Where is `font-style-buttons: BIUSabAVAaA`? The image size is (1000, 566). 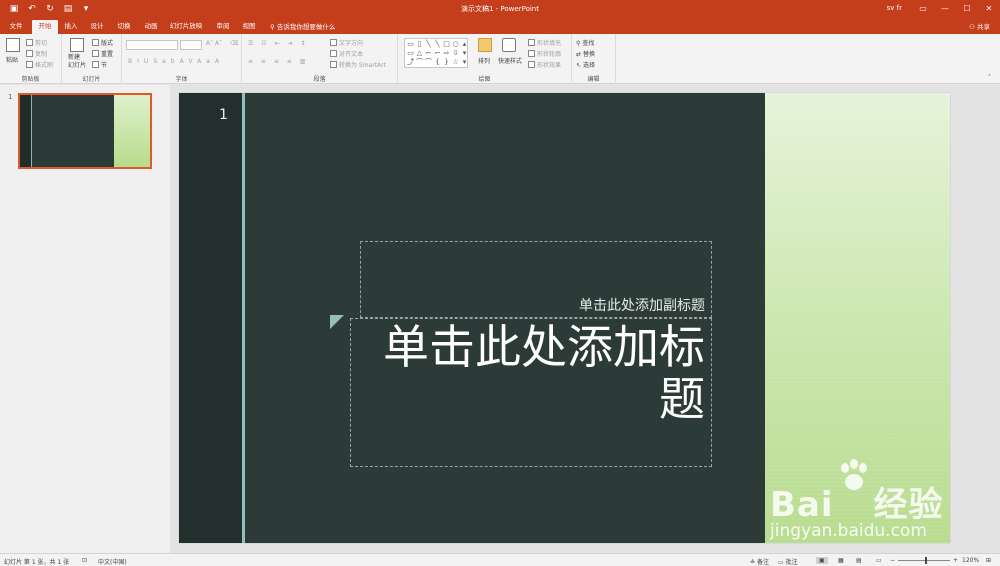 font-style-buttons: BIUSabAVAaA is located at coordinates (176, 61).